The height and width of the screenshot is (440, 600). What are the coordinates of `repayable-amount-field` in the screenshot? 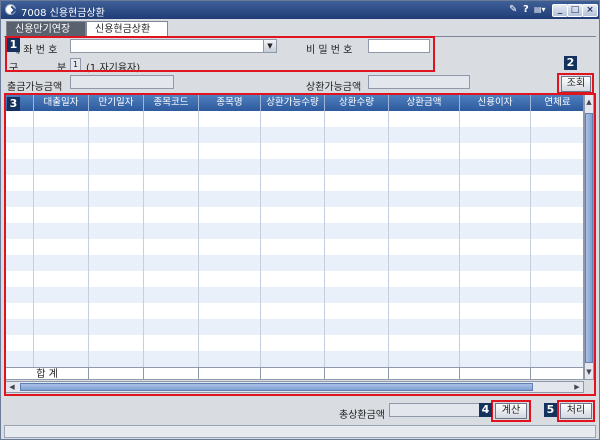 It's located at (419, 82).